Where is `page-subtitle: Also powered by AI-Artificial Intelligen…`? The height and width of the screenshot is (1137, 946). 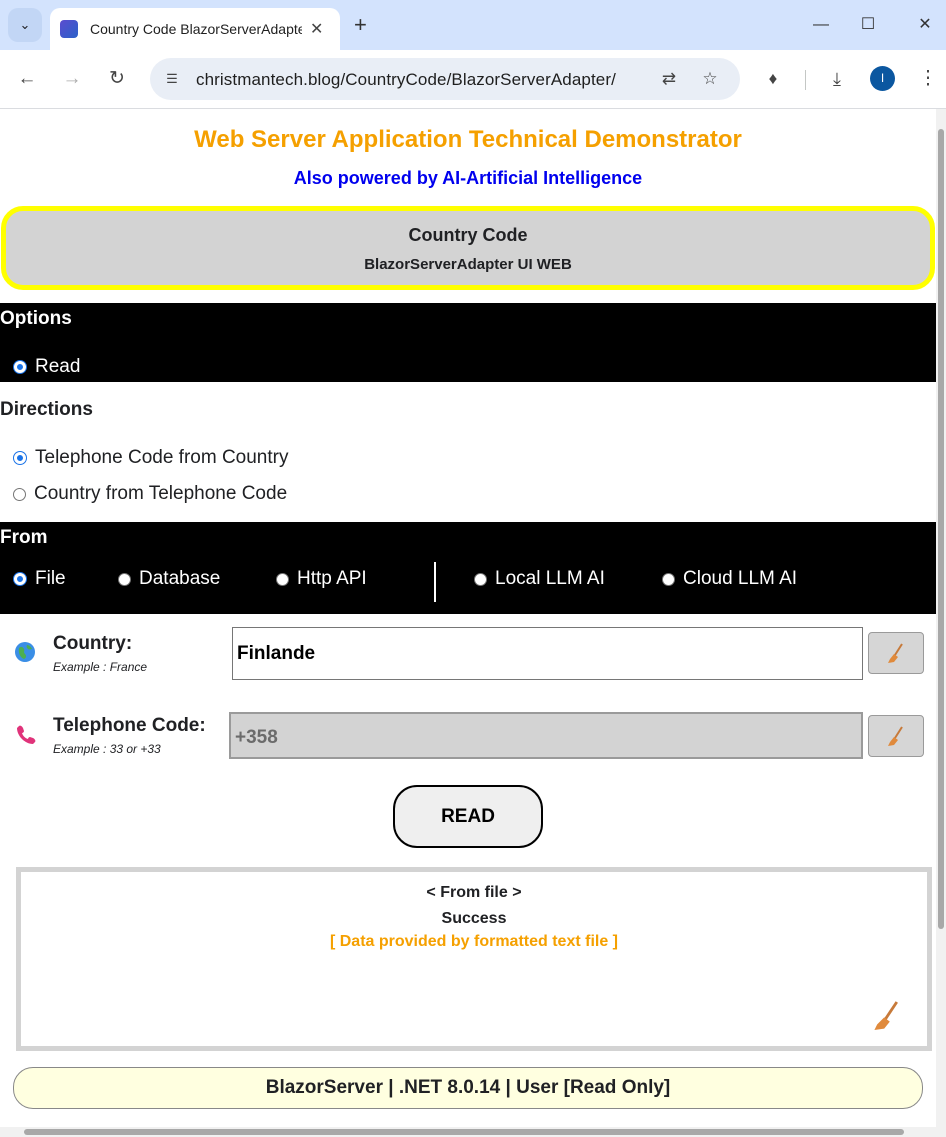 page-subtitle: Also powered by AI-Artificial Intelligen… is located at coordinates (468, 178).